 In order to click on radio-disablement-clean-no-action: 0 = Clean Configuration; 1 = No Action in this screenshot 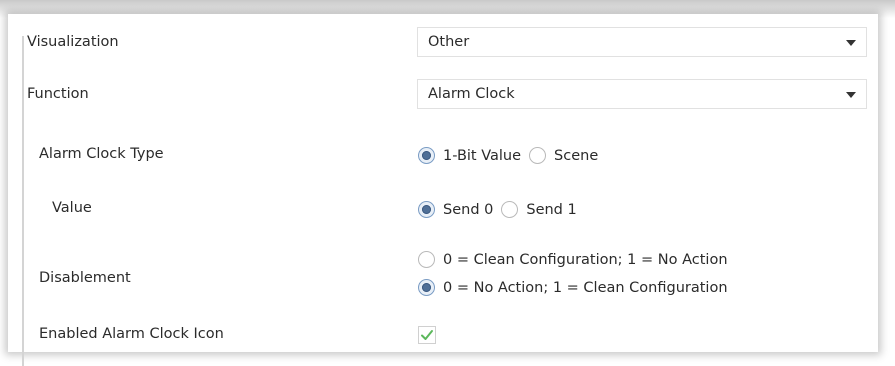, I will do `click(573, 259)`.